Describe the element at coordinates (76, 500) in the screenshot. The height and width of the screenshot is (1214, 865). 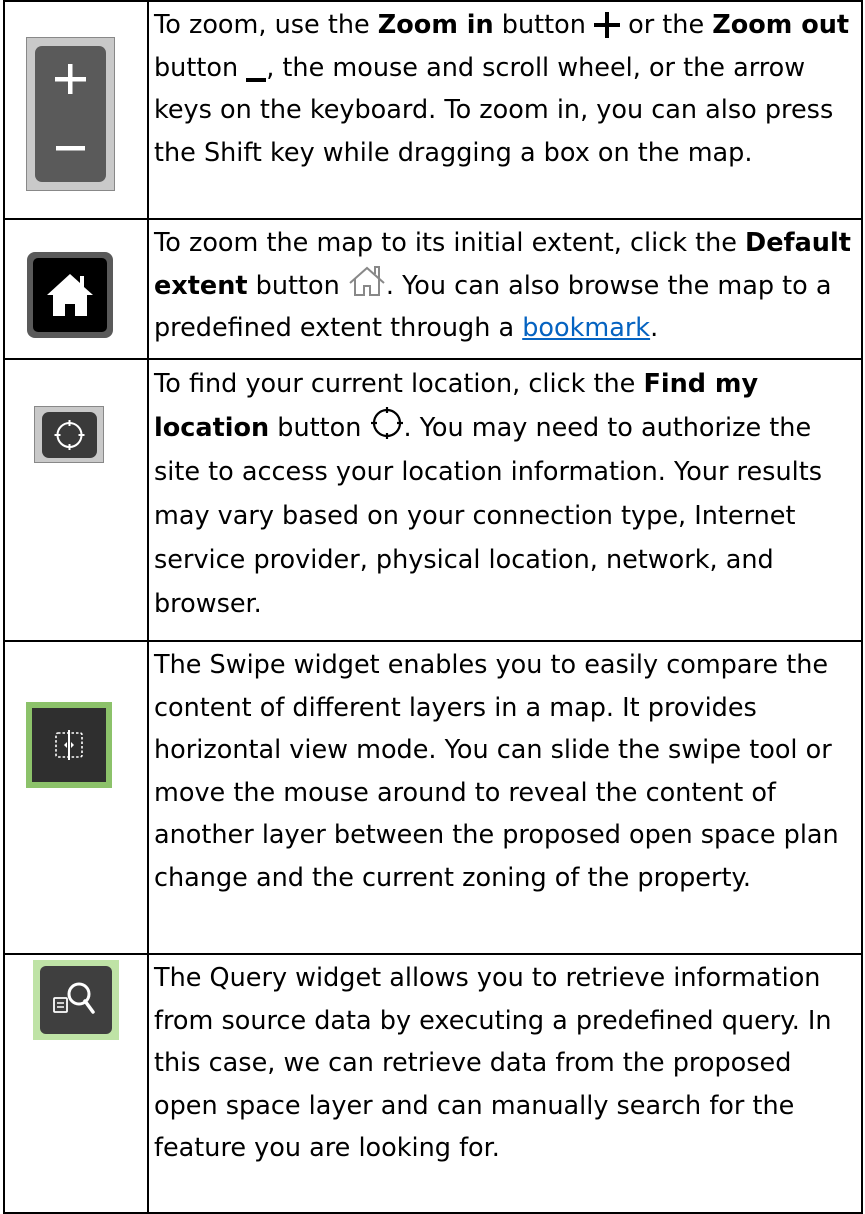
I see `locate-widget-thumbnail` at that location.